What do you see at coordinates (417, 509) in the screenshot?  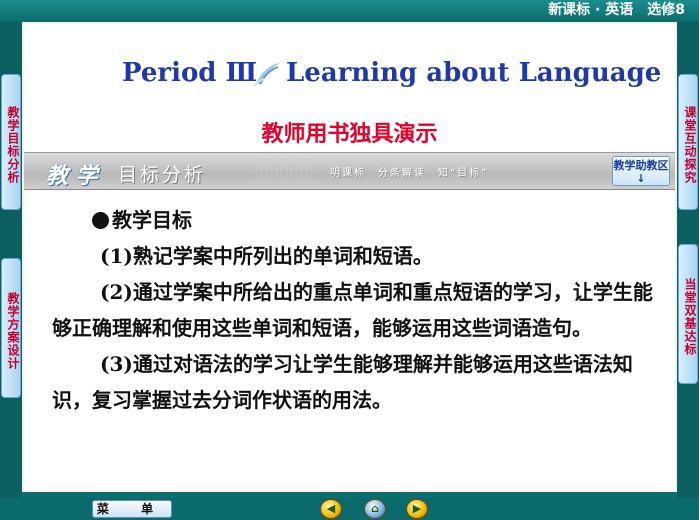 I see `forward-icon: ▶` at bounding box center [417, 509].